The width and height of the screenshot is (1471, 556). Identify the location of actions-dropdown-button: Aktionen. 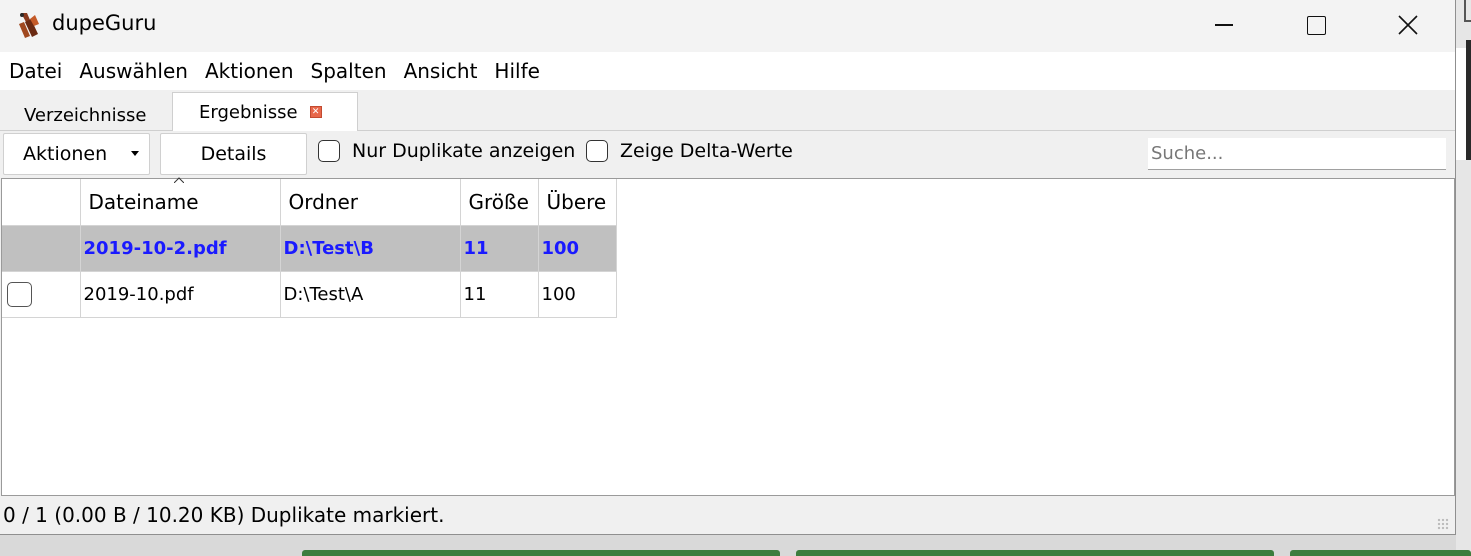
(76, 154).